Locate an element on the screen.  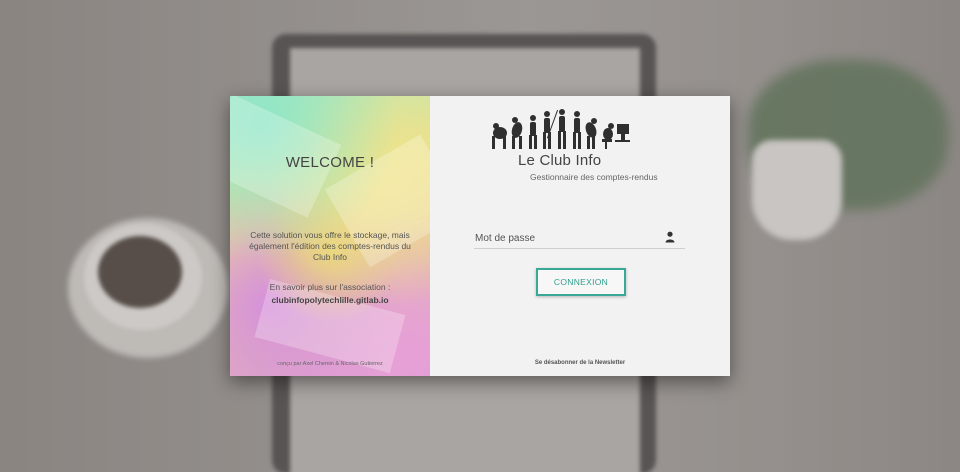
password-field is located at coordinates (579, 238).